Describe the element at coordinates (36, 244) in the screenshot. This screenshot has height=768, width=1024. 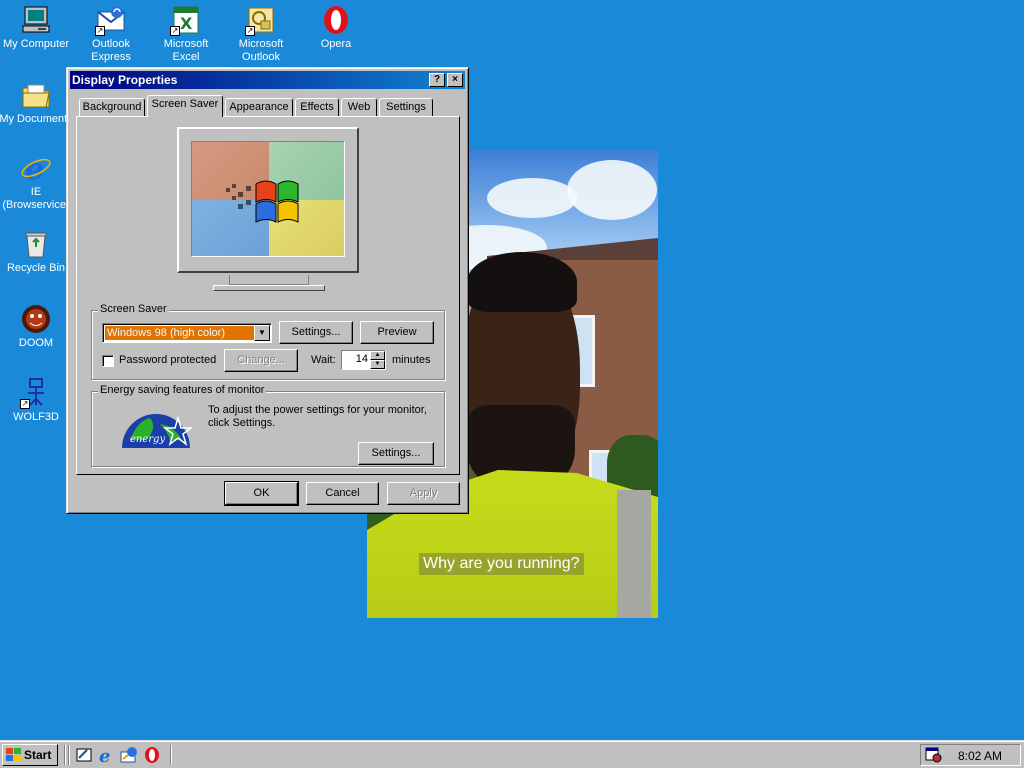
I see `recycle-bin-icon` at that location.